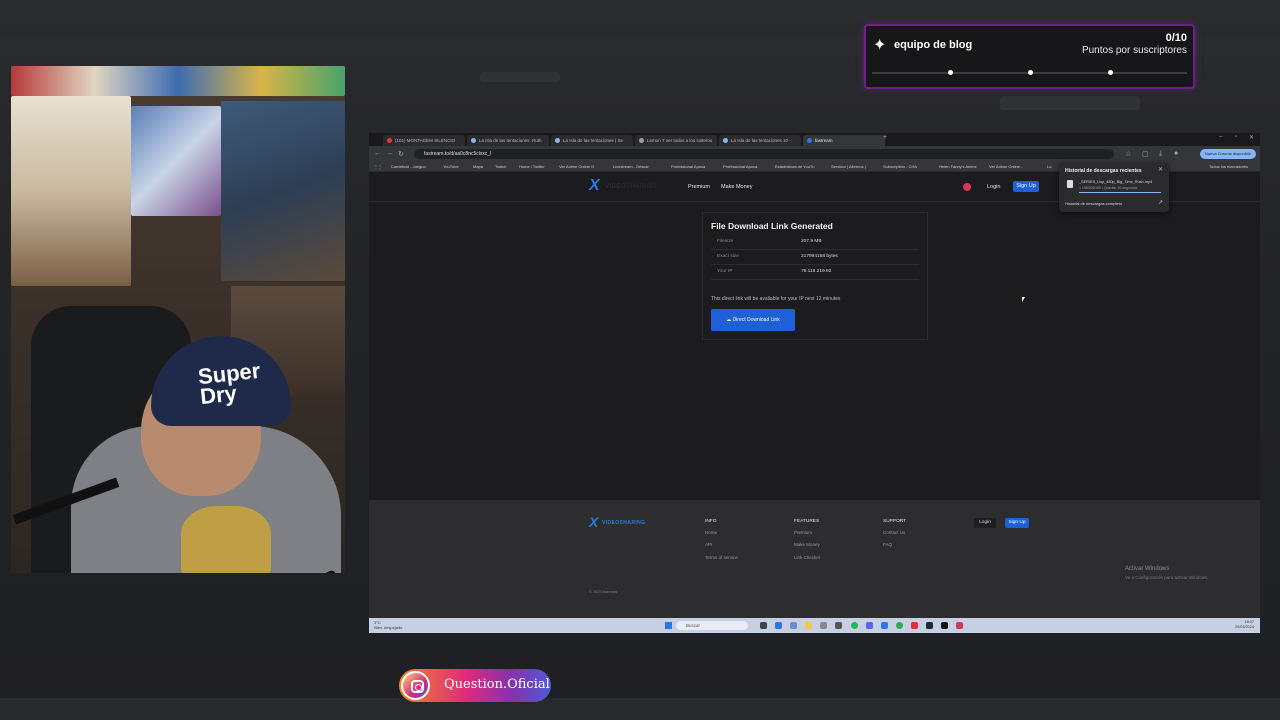 The width and height of the screenshot is (1280, 720). I want to click on footer-link: API, so click(708, 544).